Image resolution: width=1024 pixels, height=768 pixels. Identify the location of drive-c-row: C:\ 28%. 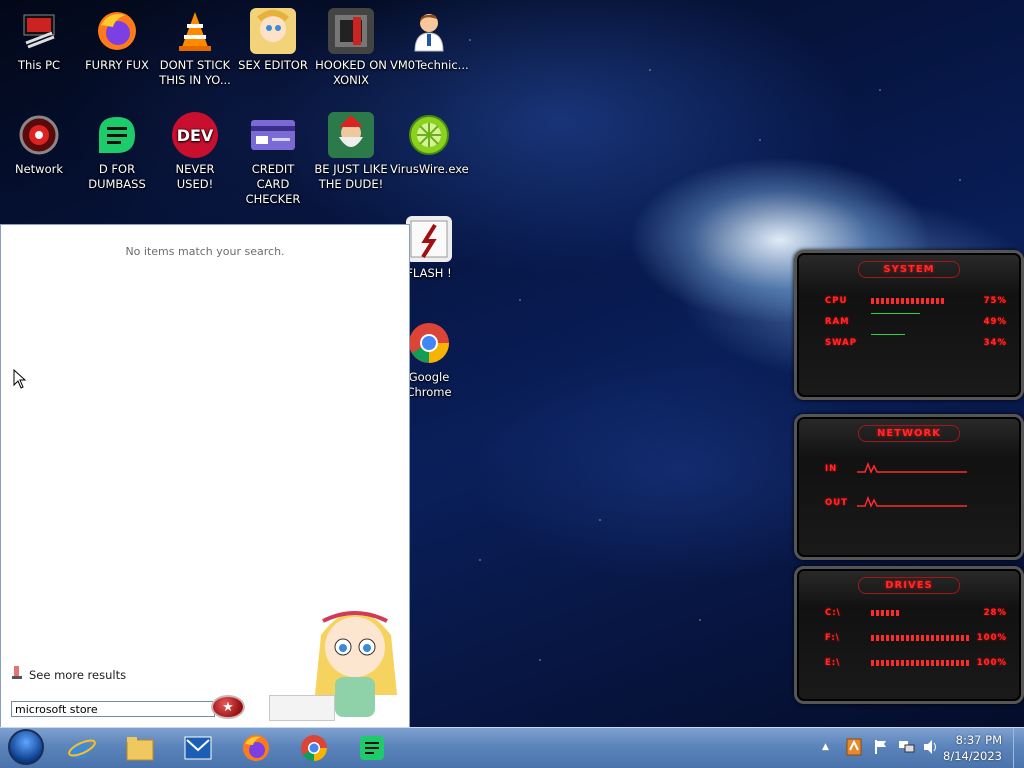
(916, 613).